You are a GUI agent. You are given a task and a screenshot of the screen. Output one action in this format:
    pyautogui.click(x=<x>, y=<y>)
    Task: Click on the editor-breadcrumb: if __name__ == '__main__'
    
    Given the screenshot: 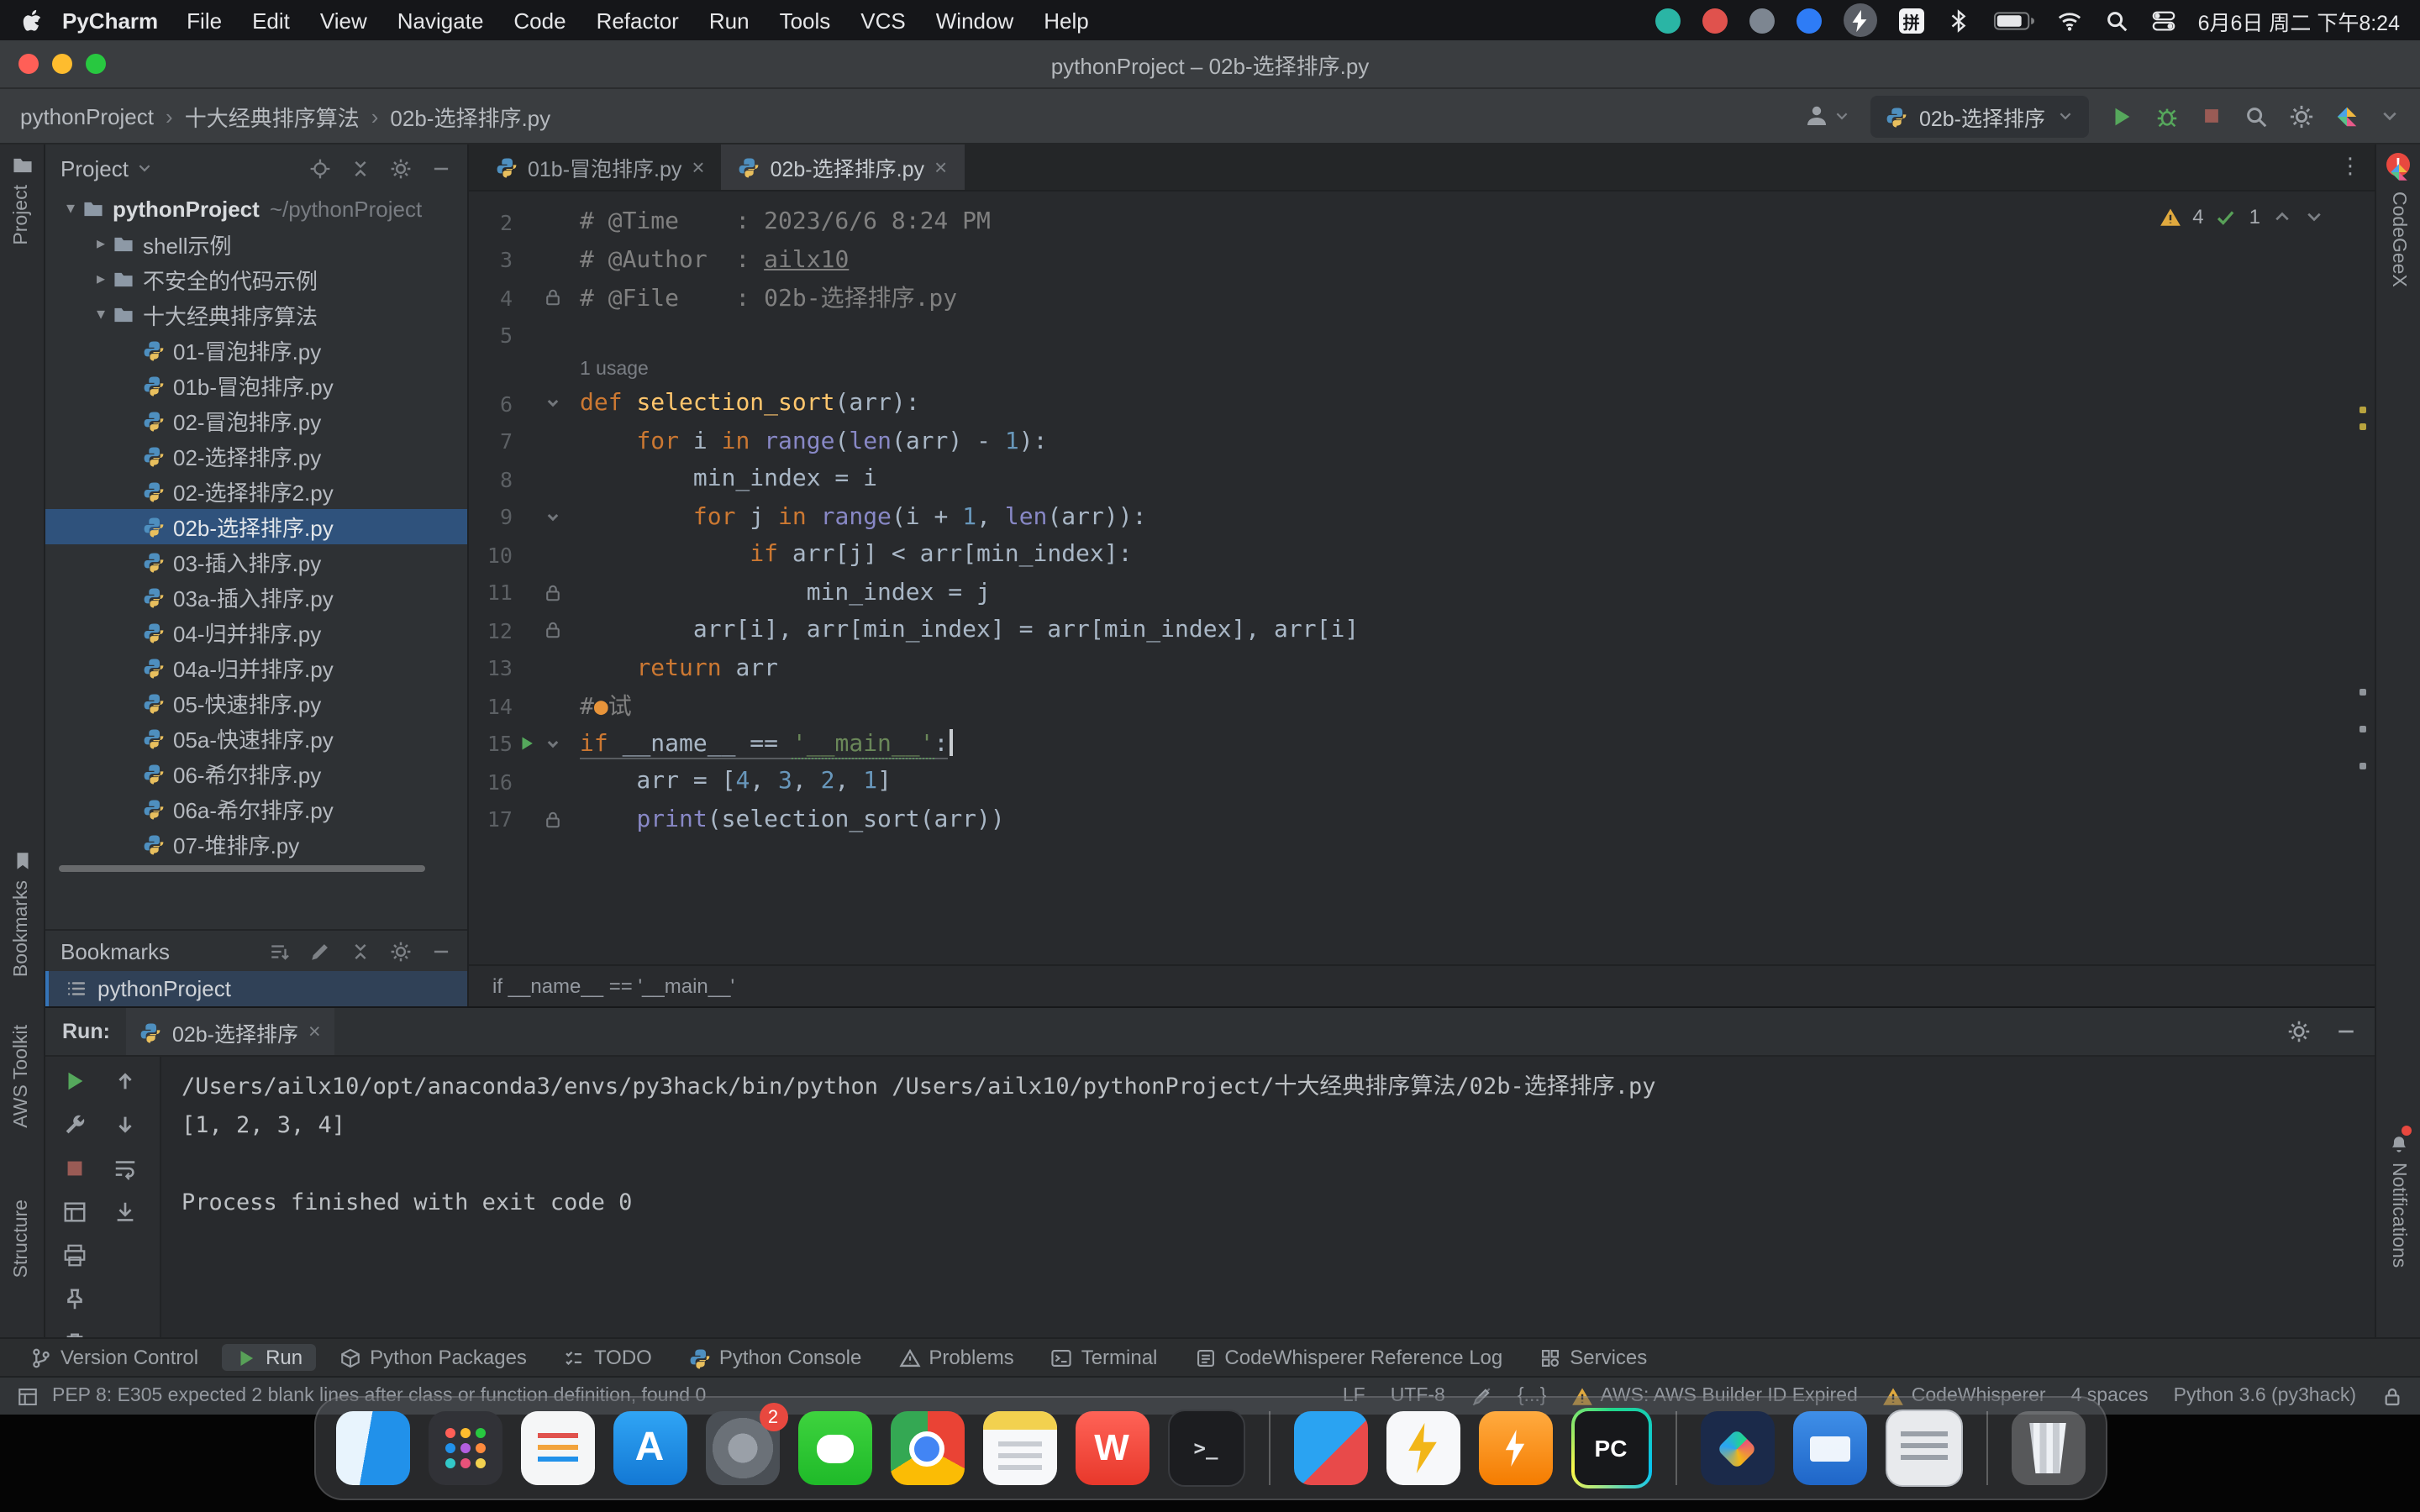 What is the action you would take?
    pyautogui.click(x=1422, y=985)
    